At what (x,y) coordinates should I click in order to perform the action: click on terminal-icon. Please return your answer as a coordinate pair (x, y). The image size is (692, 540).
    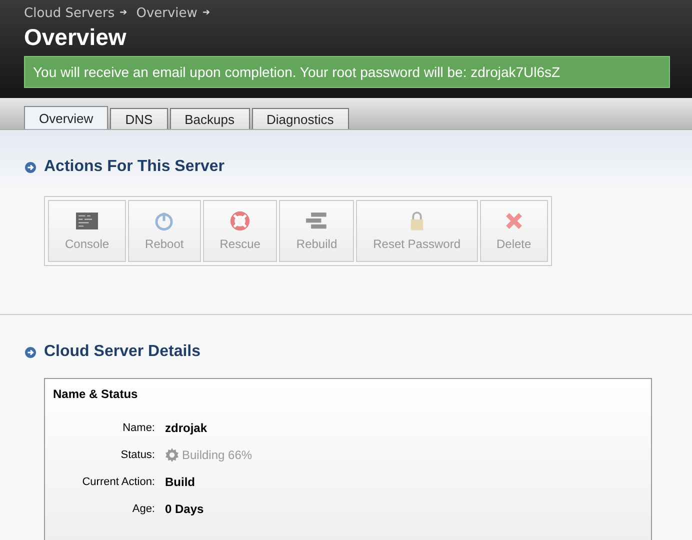
    Looking at the image, I should click on (87, 221).